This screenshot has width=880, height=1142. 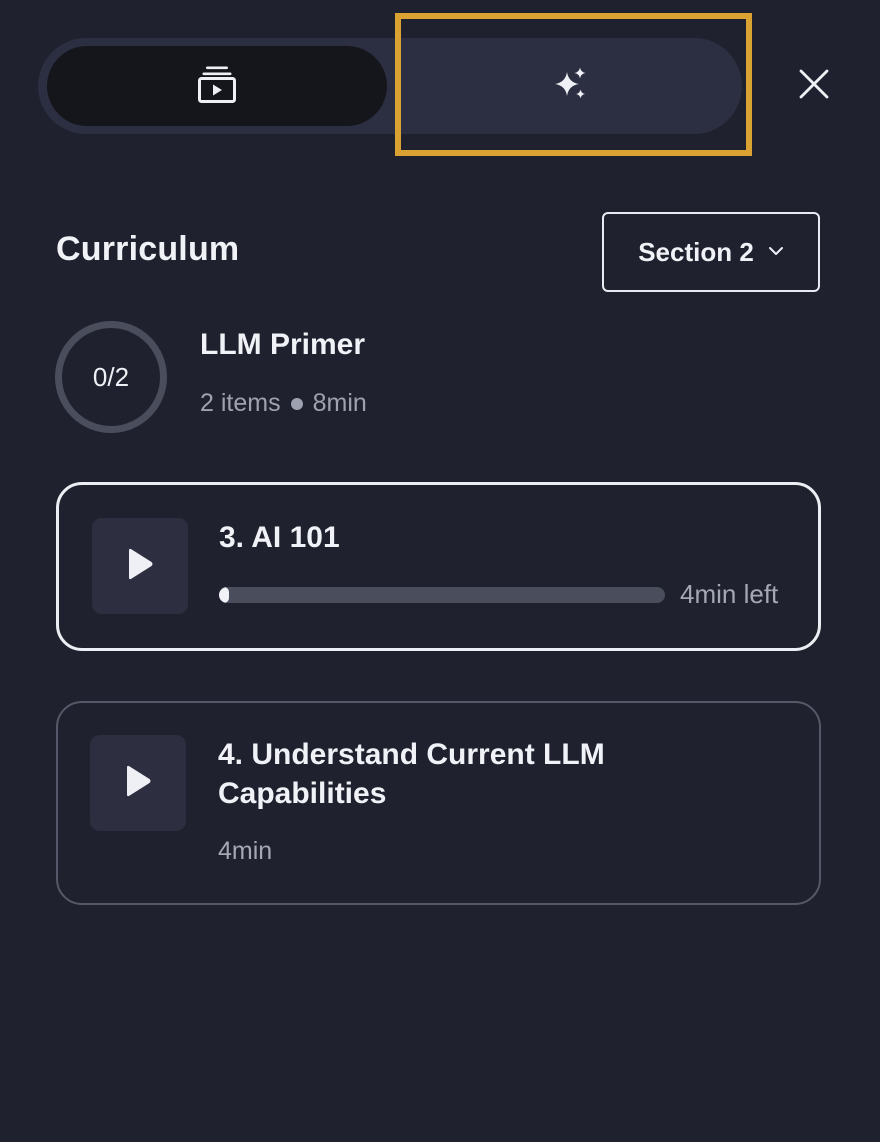 I want to click on playlist-video-icon, so click(x=217, y=86).